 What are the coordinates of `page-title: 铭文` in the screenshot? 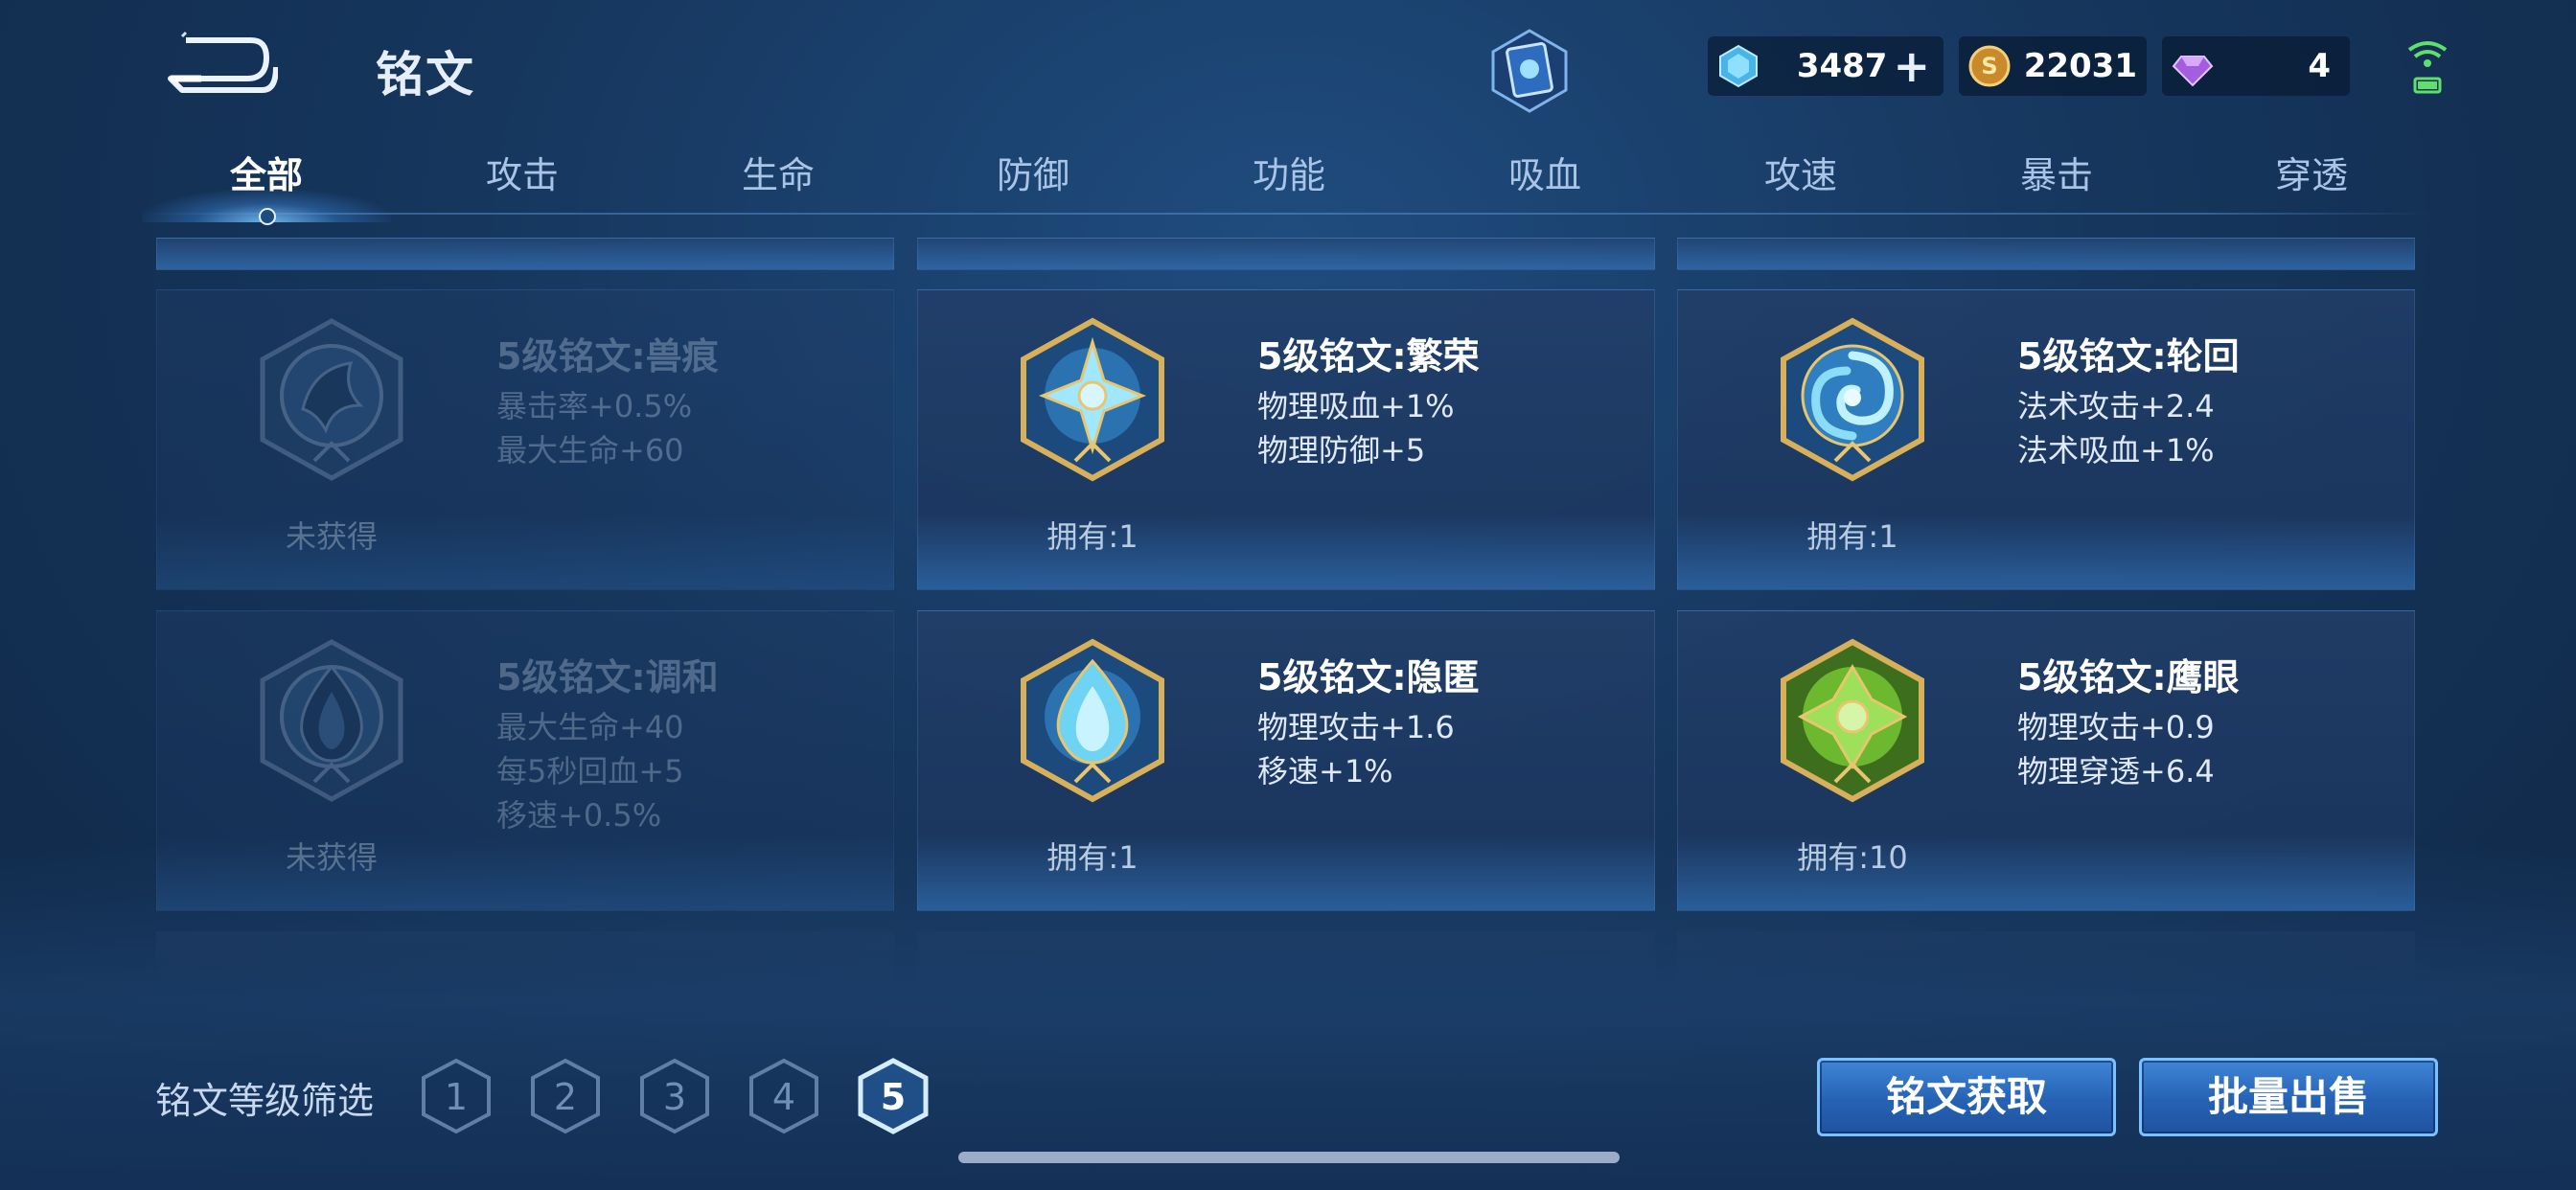 It's located at (425, 75).